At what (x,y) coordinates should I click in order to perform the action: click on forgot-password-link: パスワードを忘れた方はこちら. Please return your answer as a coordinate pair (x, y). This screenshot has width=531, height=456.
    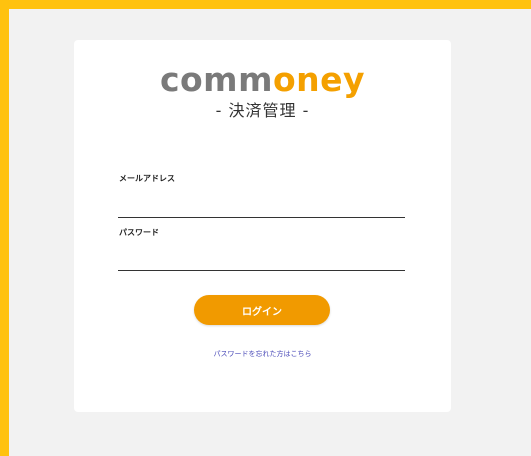
    Looking at the image, I should click on (262, 354).